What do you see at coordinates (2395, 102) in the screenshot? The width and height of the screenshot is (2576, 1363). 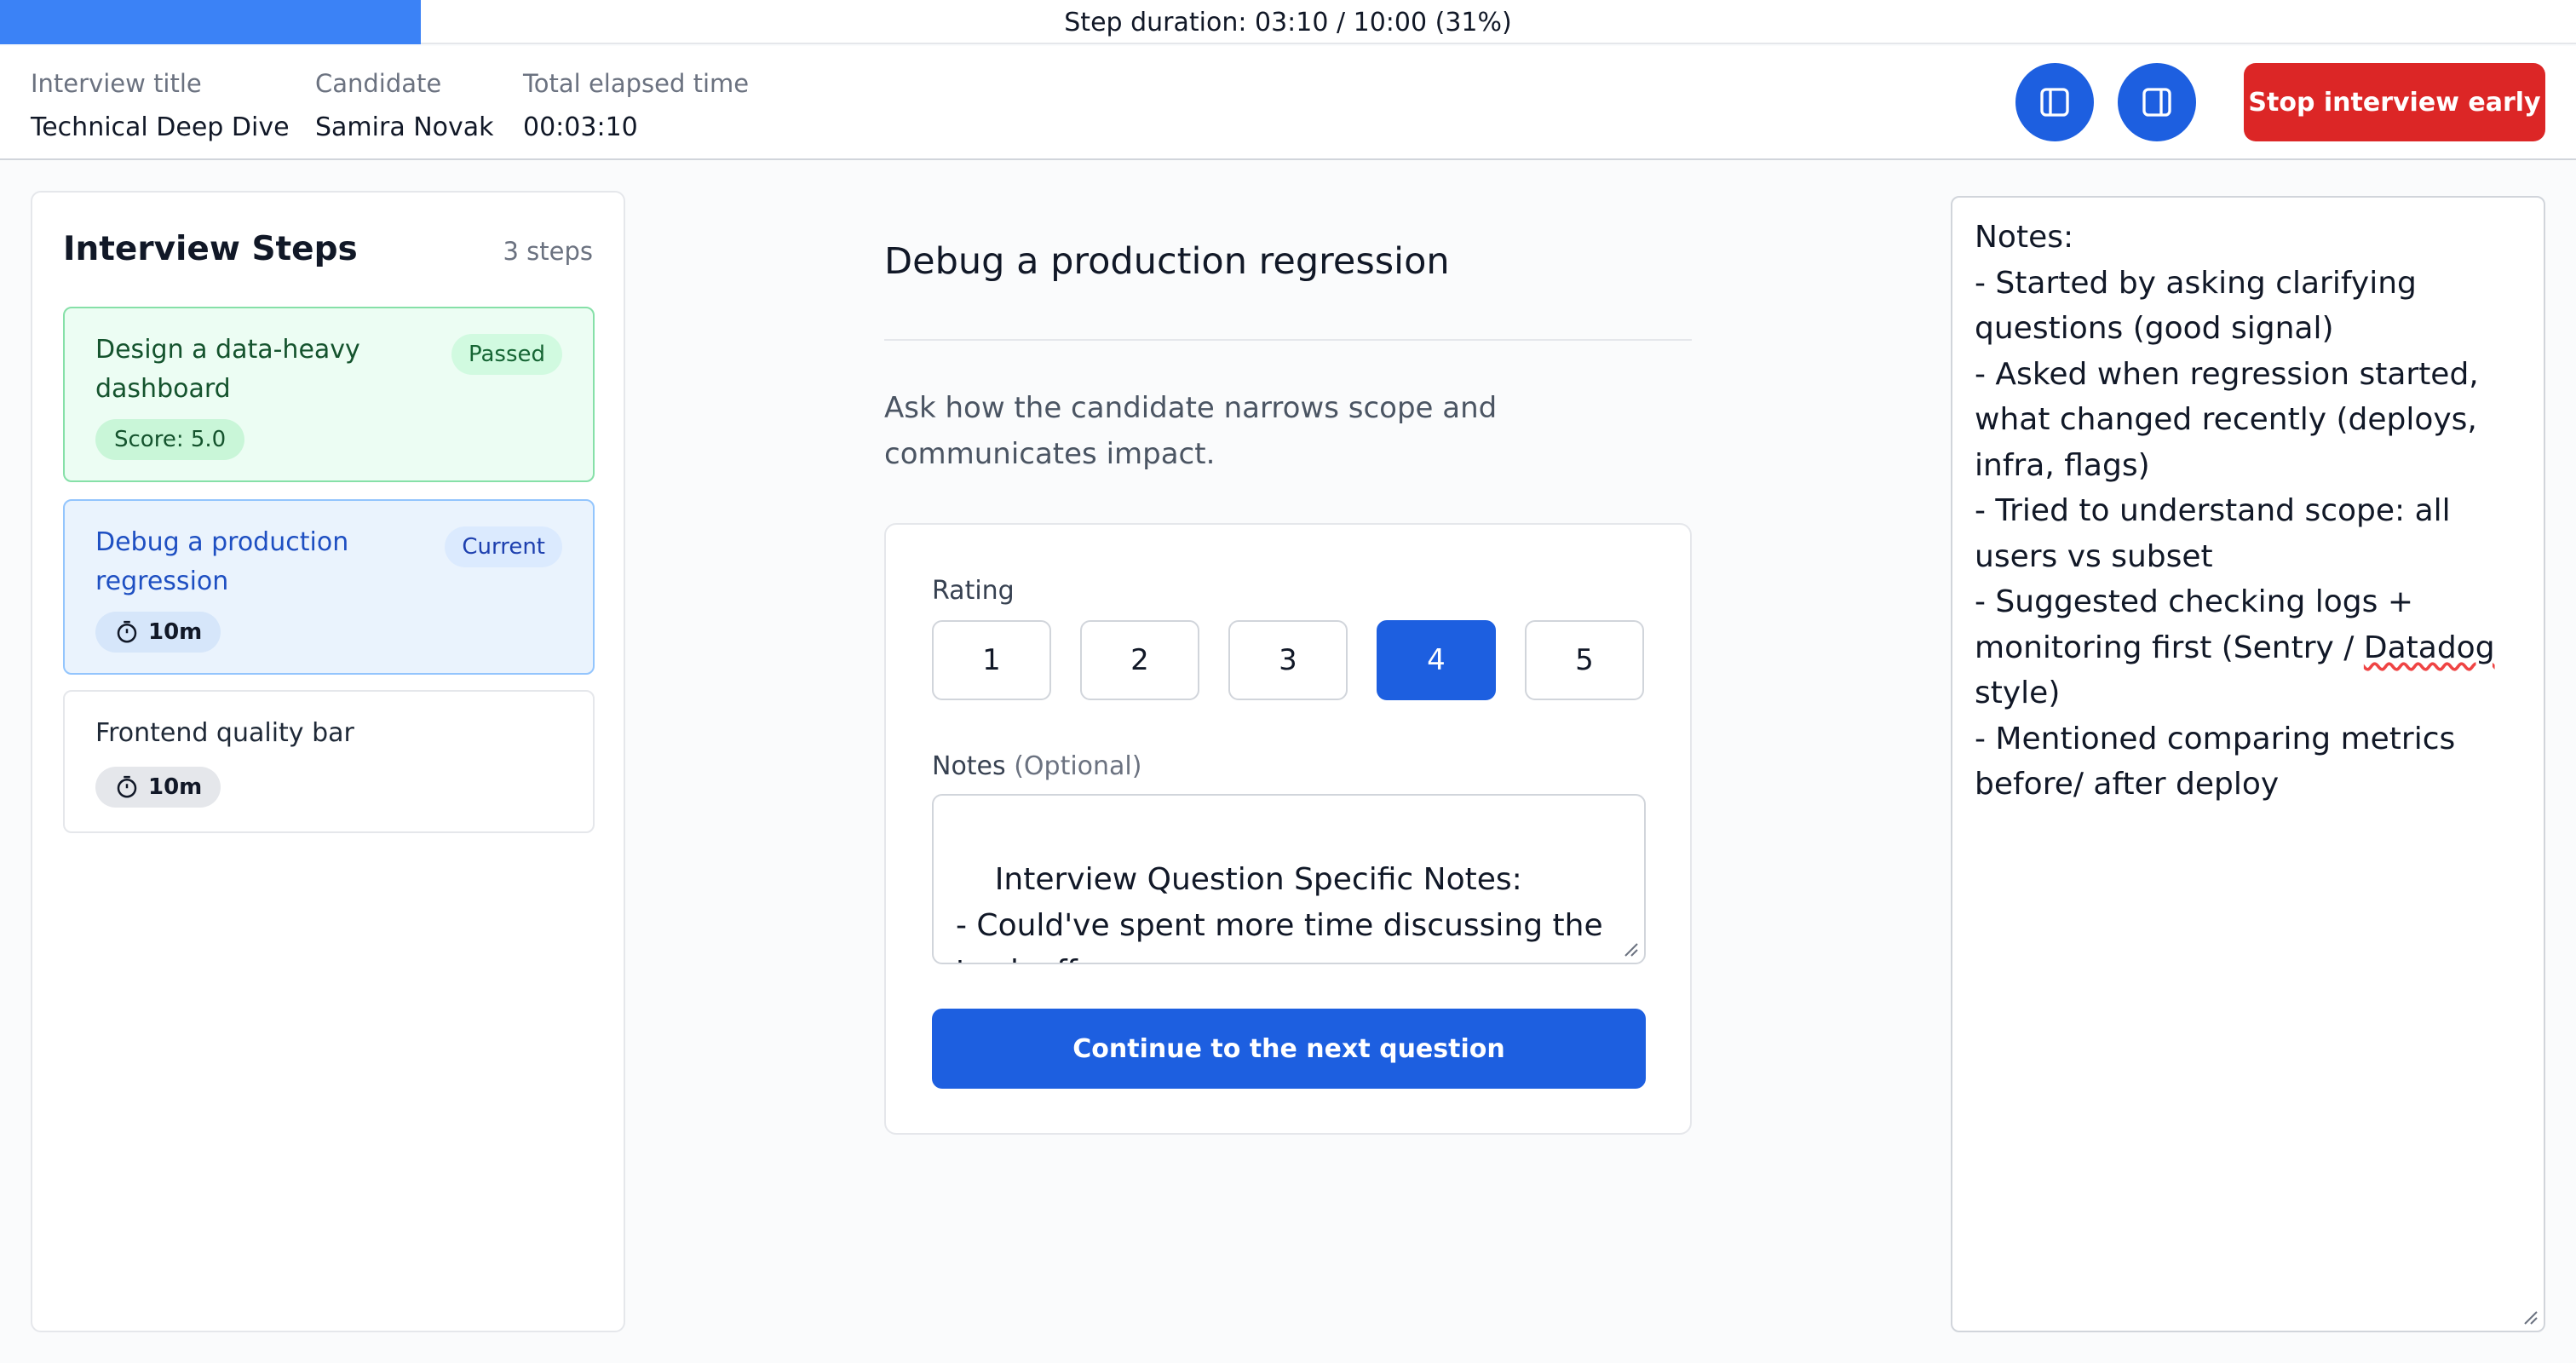 I see `stop-interview-button: Stop interview early` at bounding box center [2395, 102].